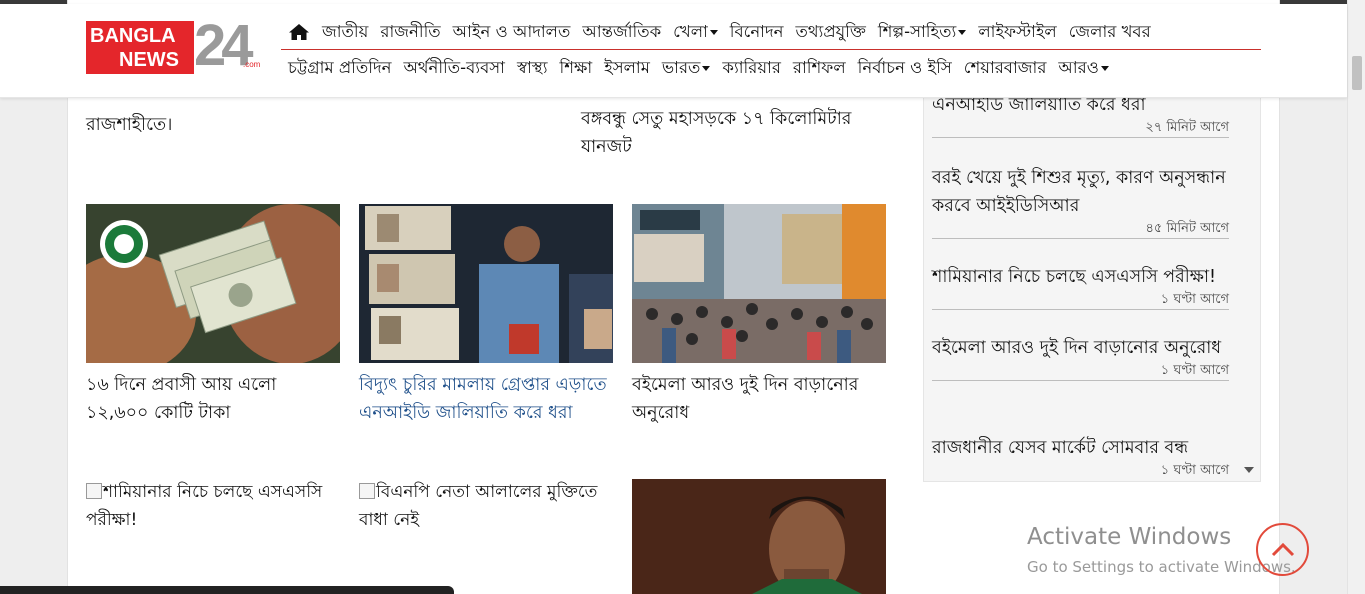  Describe the element at coordinates (819, 68) in the screenshot. I see `nav-item-horoscope: রাশিফল` at that location.